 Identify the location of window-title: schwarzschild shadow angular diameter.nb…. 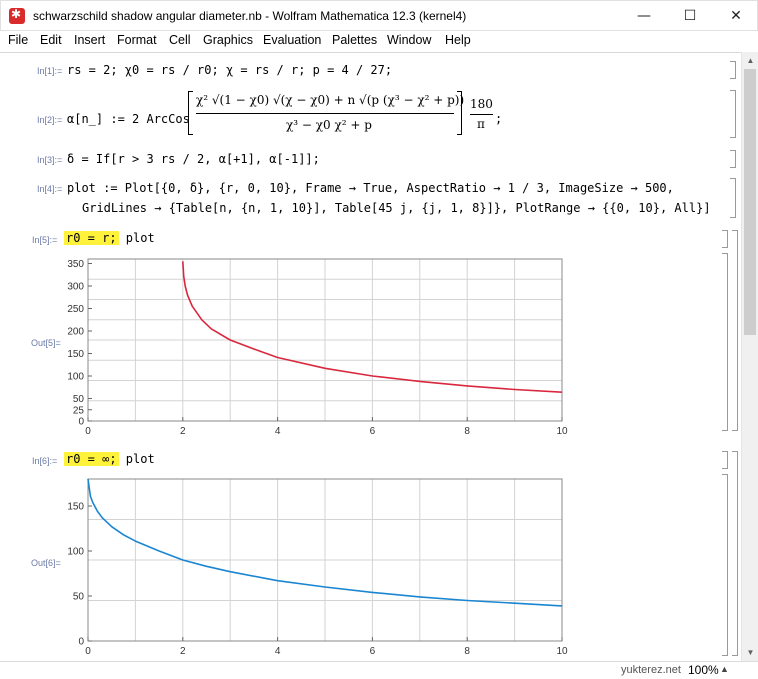
(250, 16).